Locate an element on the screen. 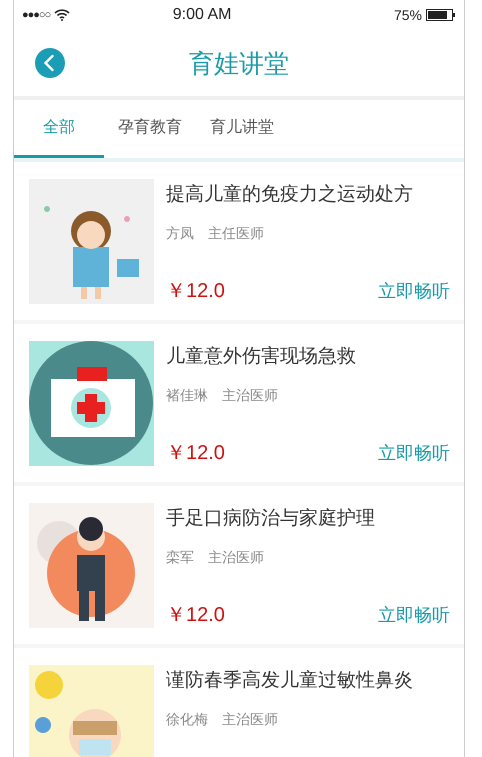  course-title: 手足口病防治与家庭护理 is located at coordinates (271, 518).